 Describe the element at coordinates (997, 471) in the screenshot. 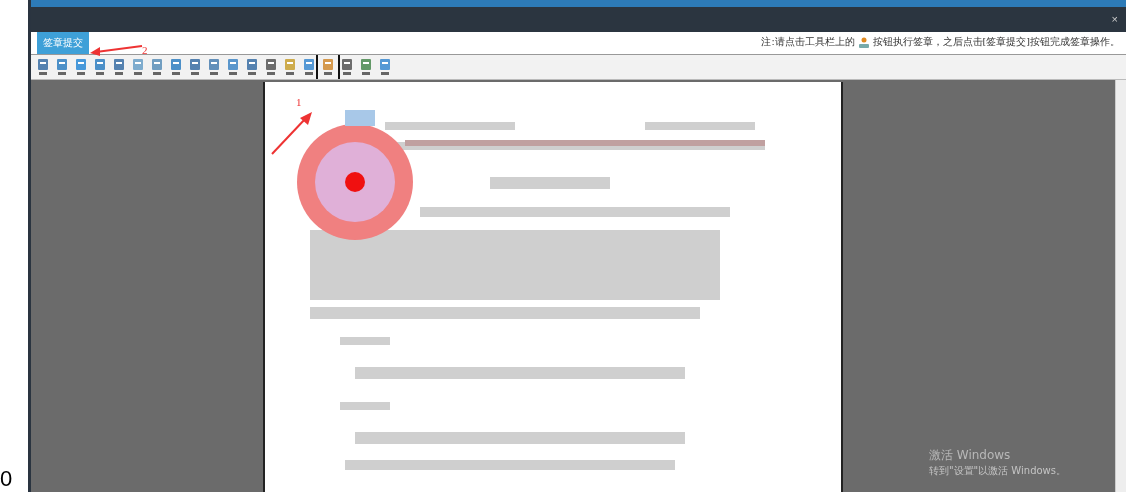

I see `activation-watermark-subtitle: 转到"设置"以激活 Windows。` at that location.